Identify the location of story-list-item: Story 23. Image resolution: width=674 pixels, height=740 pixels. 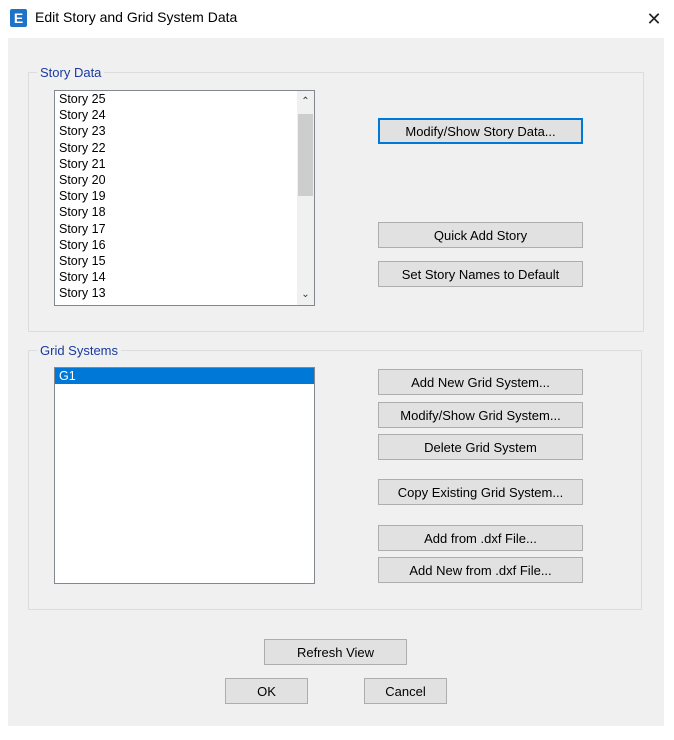
(184, 131).